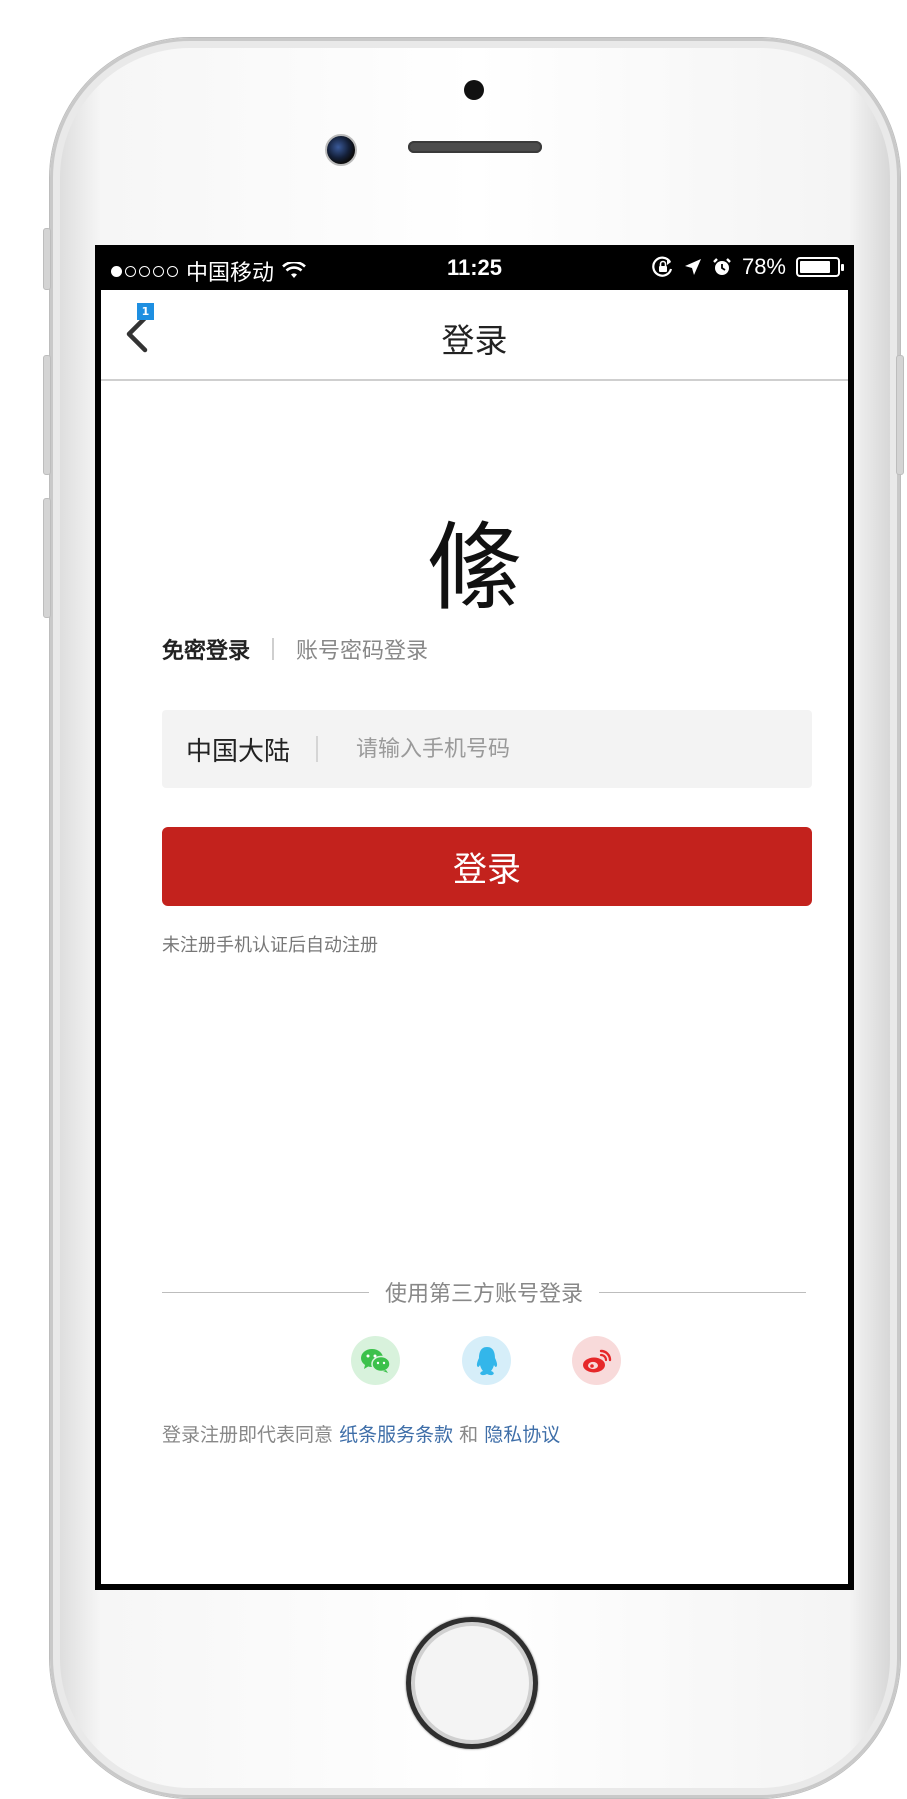 The width and height of the screenshot is (907, 1799). Describe the element at coordinates (474, 340) in the screenshot. I see `page-title: 登录` at that location.